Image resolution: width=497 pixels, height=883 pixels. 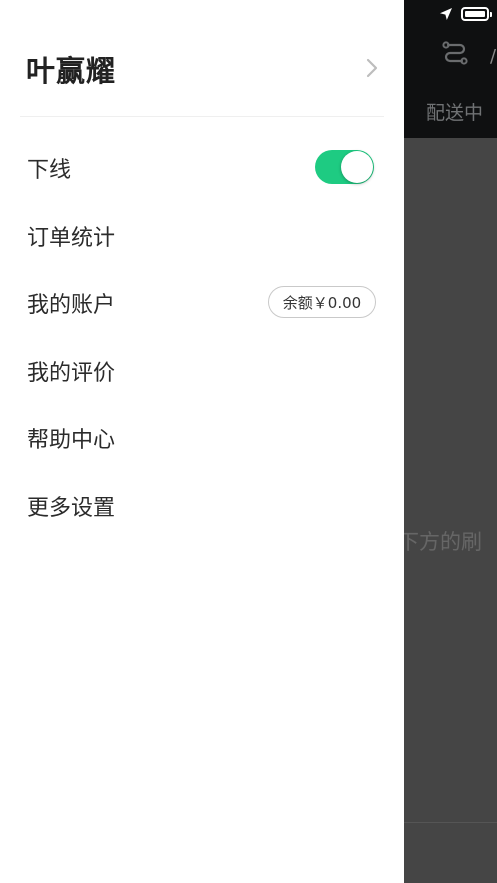 I want to click on partial-icon: /, so click(x=493, y=56).